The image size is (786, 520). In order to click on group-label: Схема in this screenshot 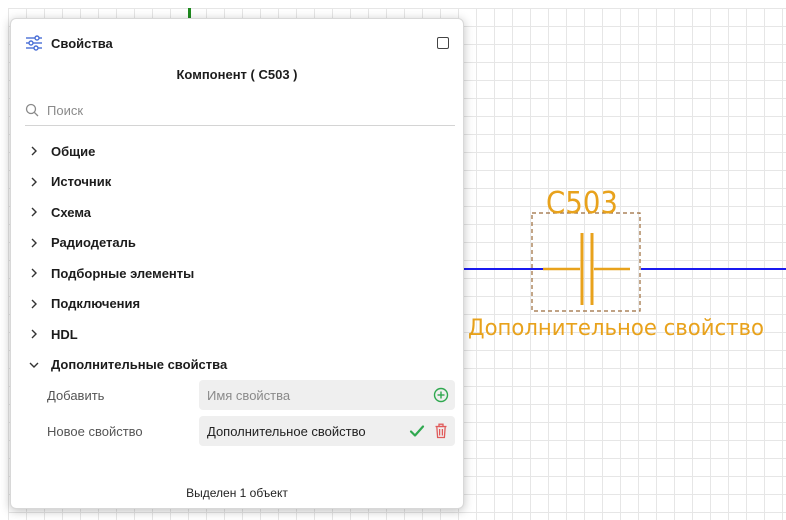, I will do `click(71, 212)`.